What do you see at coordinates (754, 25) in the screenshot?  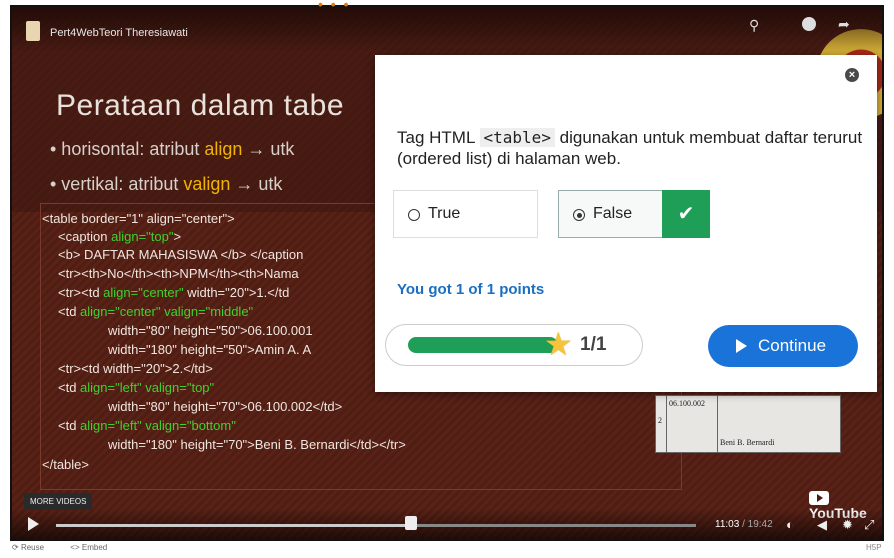 I see `search-icon: ⚲` at bounding box center [754, 25].